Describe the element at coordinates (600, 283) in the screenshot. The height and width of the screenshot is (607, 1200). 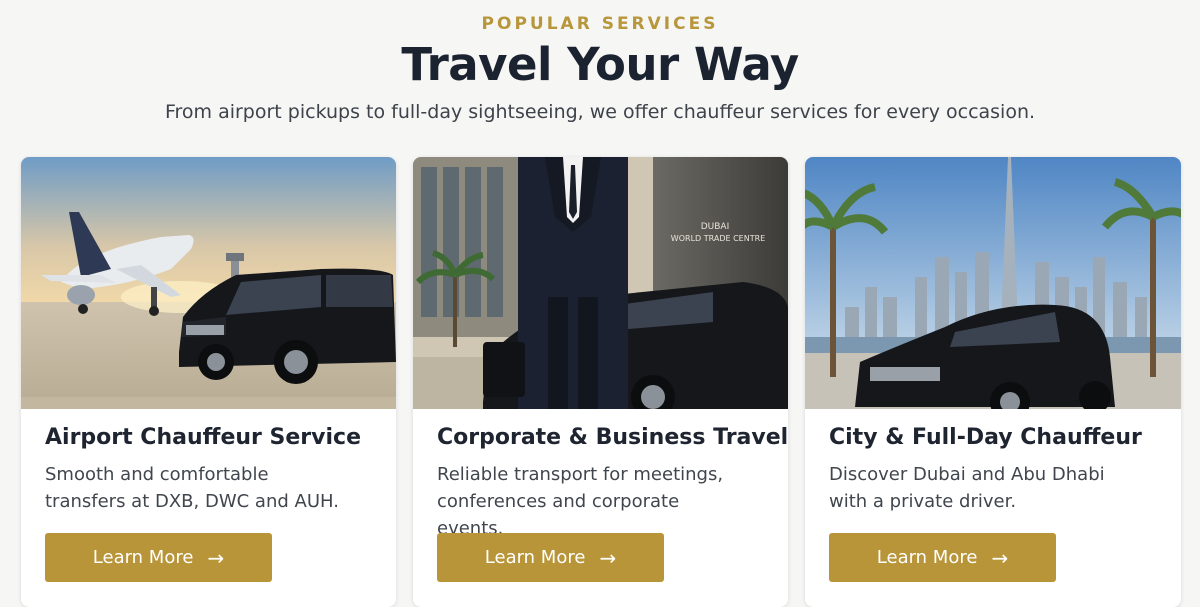
I see `corporate-travel-photo: DUBAI WORLD TRADE CENTRE` at that location.